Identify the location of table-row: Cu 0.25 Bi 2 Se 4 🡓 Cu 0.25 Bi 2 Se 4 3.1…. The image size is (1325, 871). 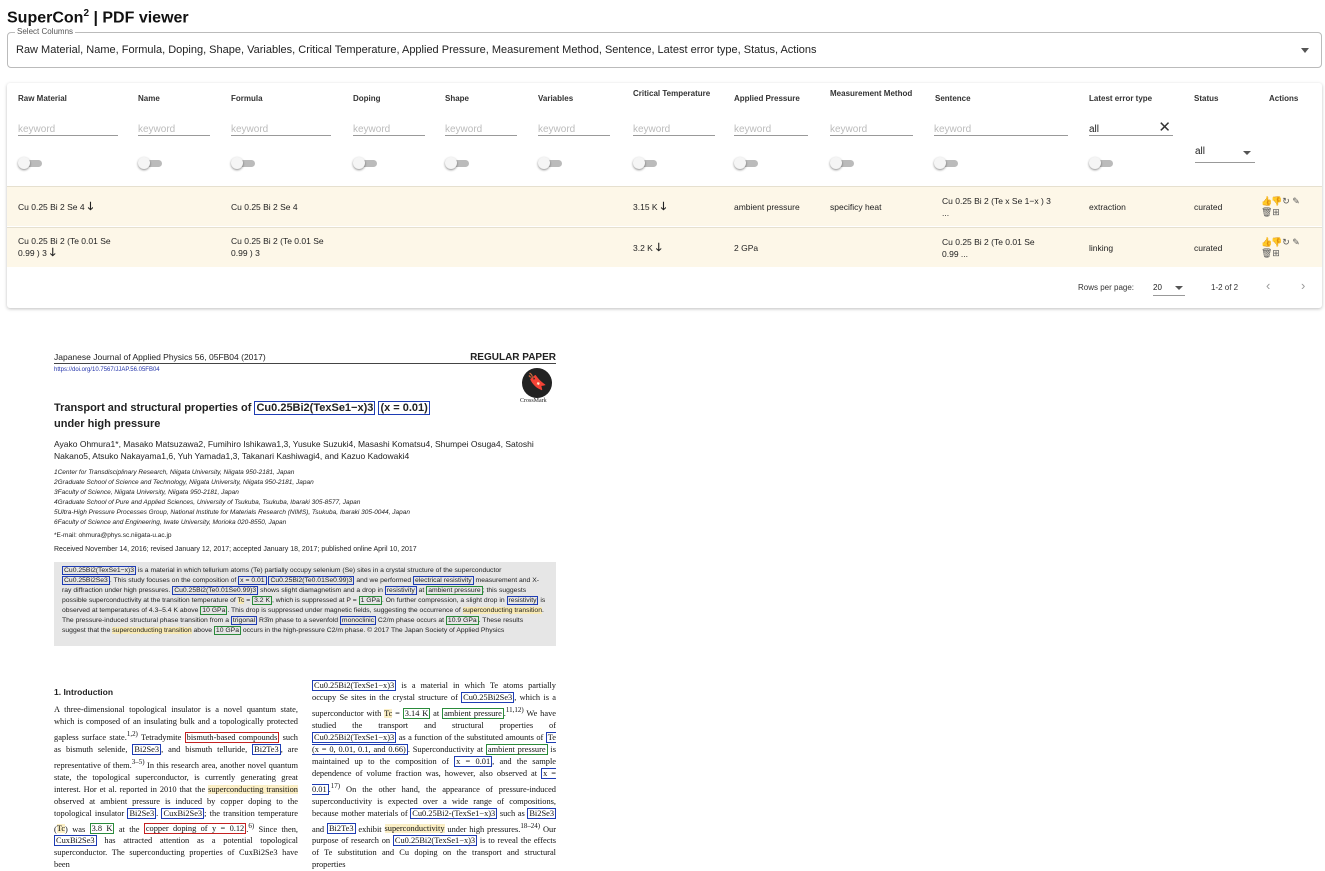
(664, 206).